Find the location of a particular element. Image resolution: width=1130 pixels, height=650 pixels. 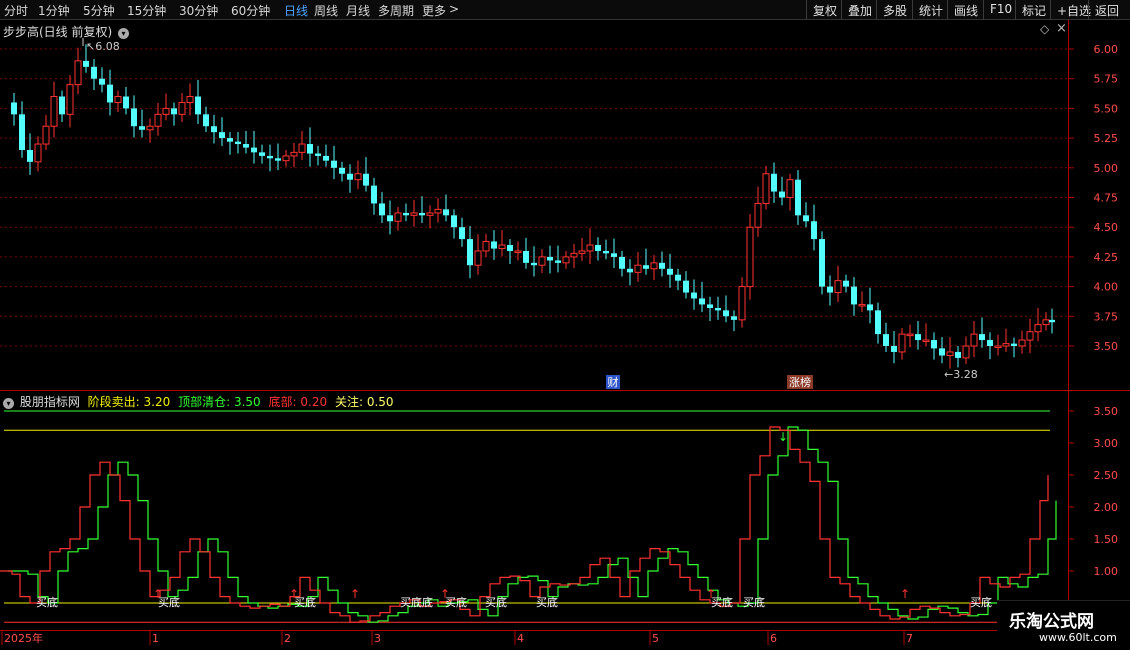

period-1min: 1分钟 is located at coordinates (54, 10).